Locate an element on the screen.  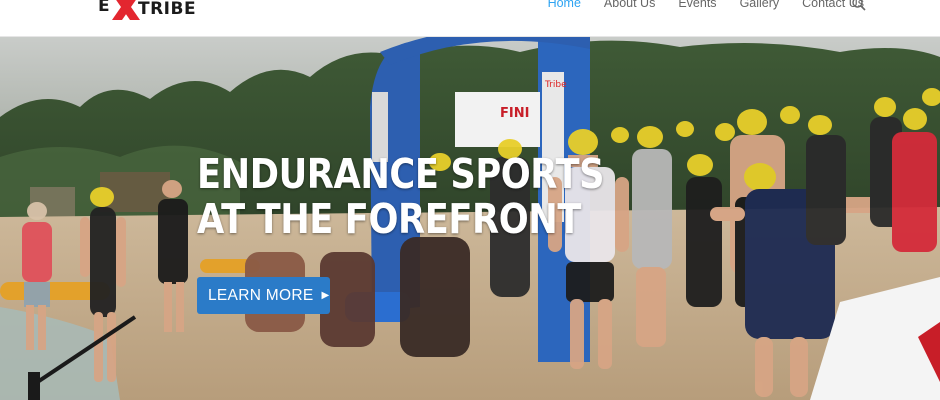
finish-sign-text: FINI is located at coordinates (514, 113).